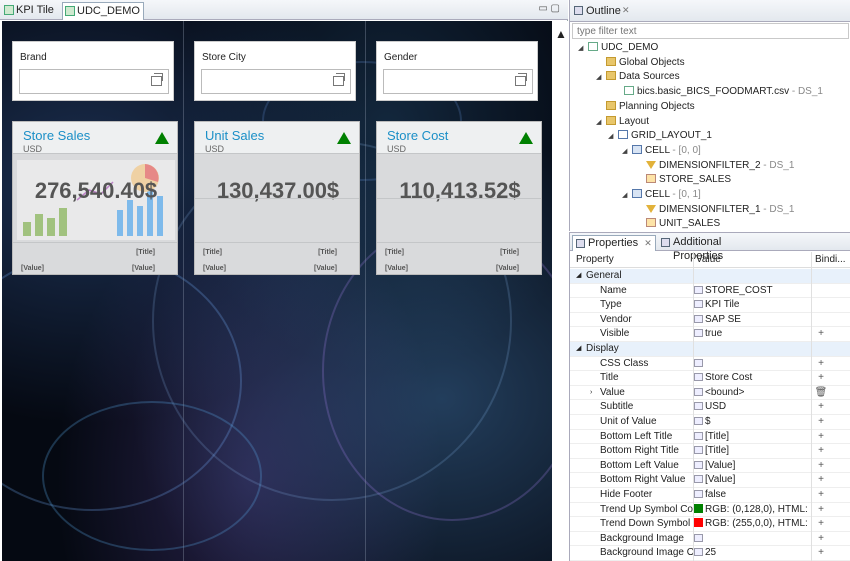 The width and height of the screenshot is (850, 561). I want to click on property-row: Bottom Right Title [Title] +, so click(710, 451).